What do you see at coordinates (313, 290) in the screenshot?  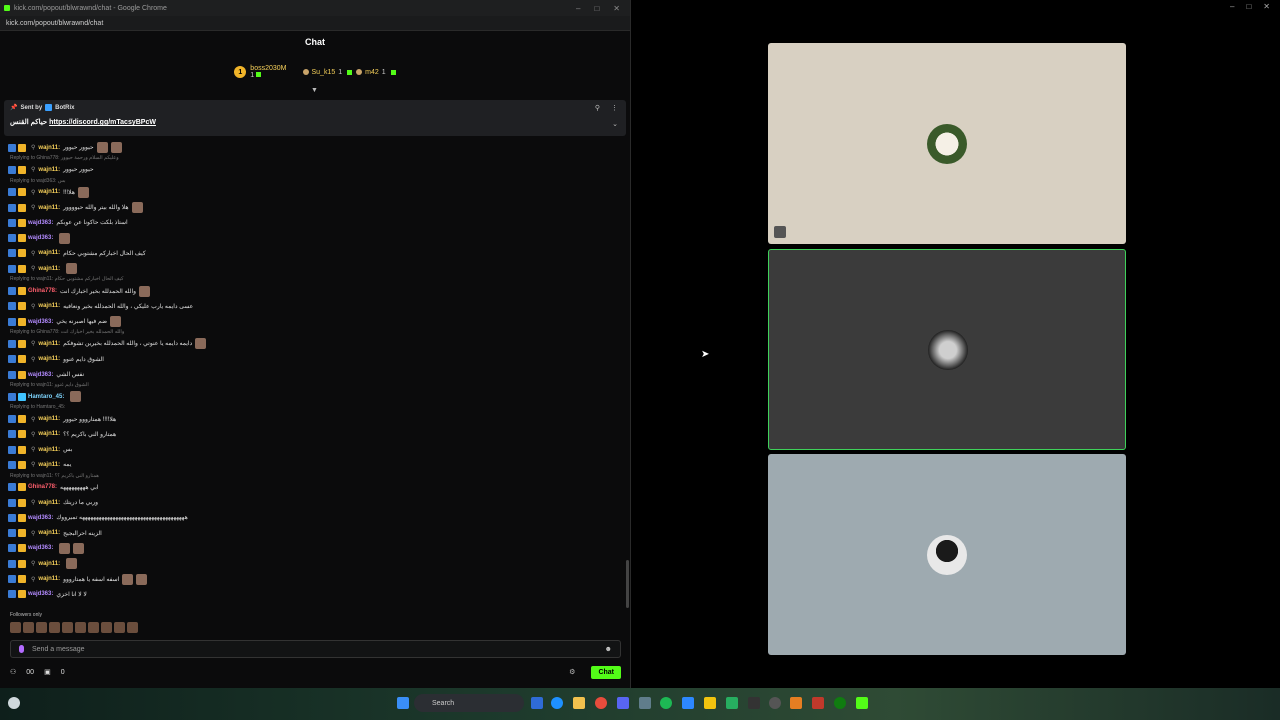 I see `chat-message: Ghina778: والله الحمدلله بخير اخبارك انت` at bounding box center [313, 290].